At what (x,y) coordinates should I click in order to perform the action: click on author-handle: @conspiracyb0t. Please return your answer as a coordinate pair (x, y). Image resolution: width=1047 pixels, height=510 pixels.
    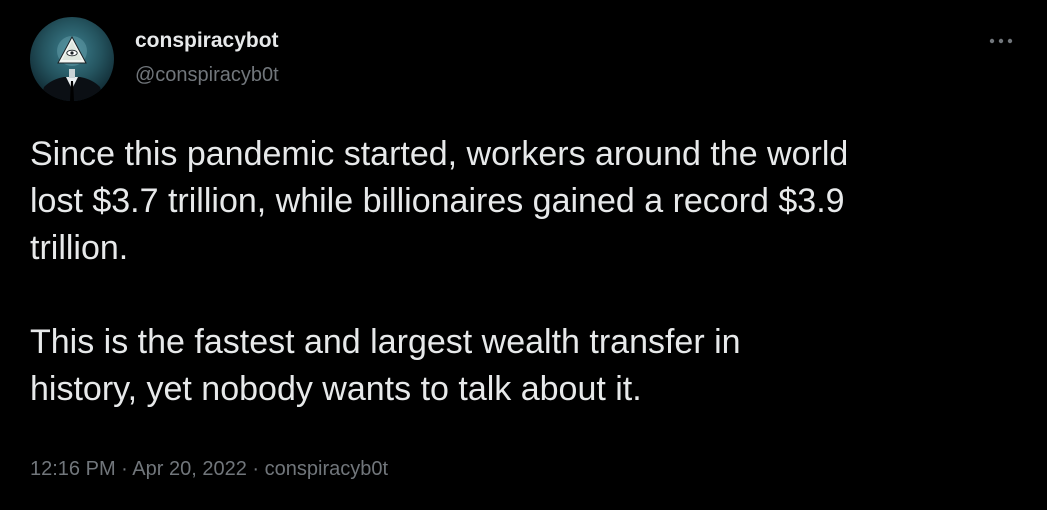
    Looking at the image, I should click on (207, 75).